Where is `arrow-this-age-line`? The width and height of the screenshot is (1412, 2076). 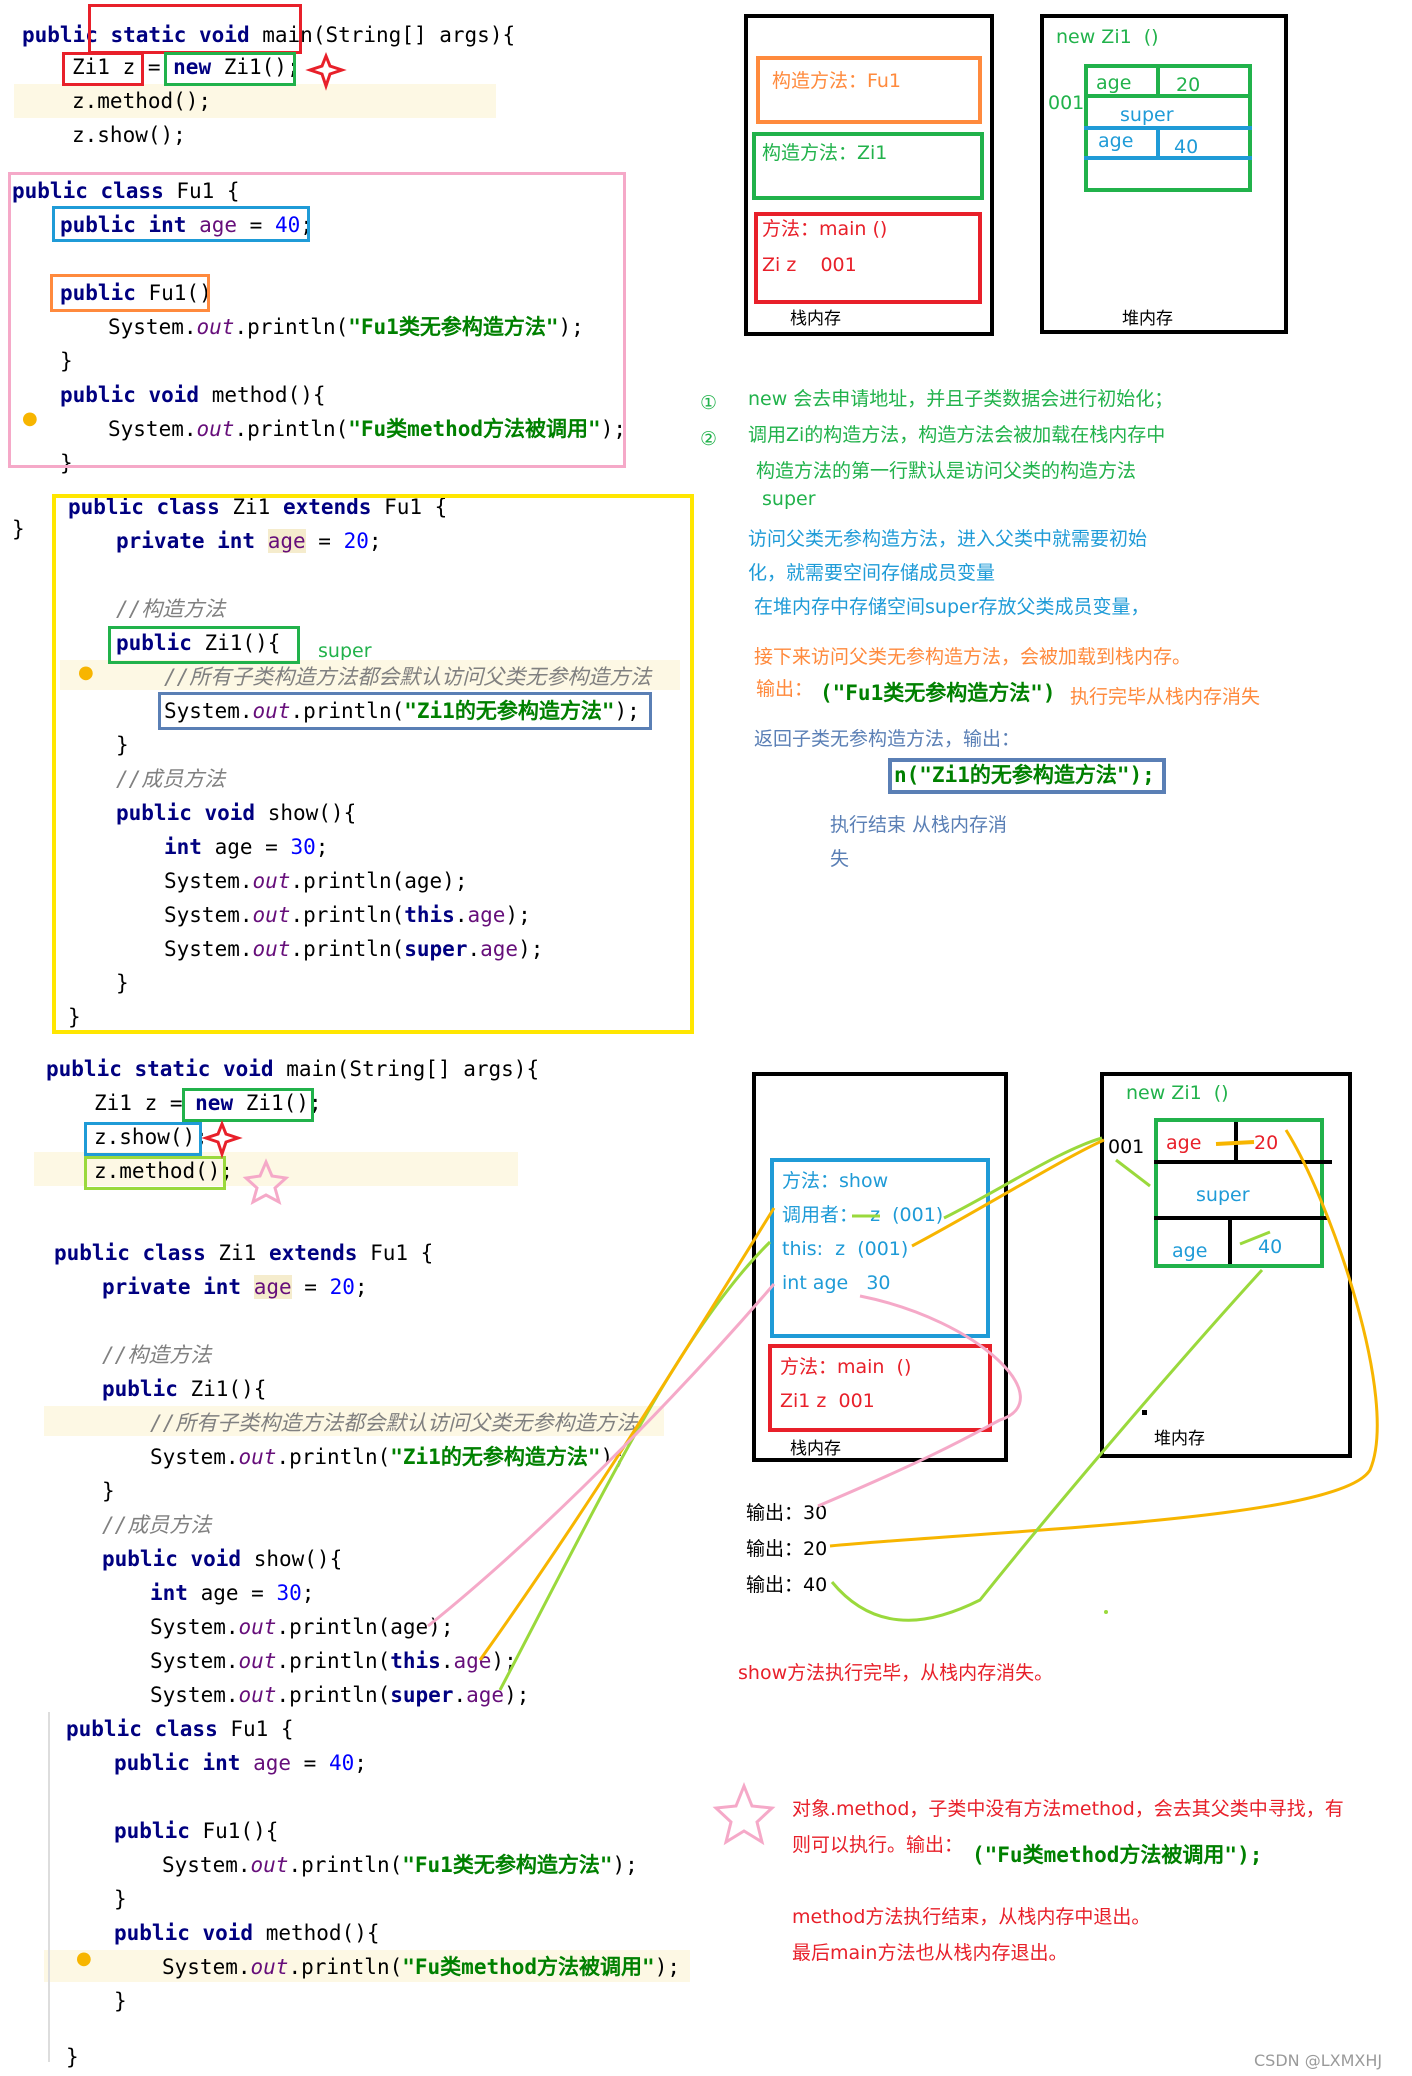
arrow-this-age-line is located at coordinates (627, 1434).